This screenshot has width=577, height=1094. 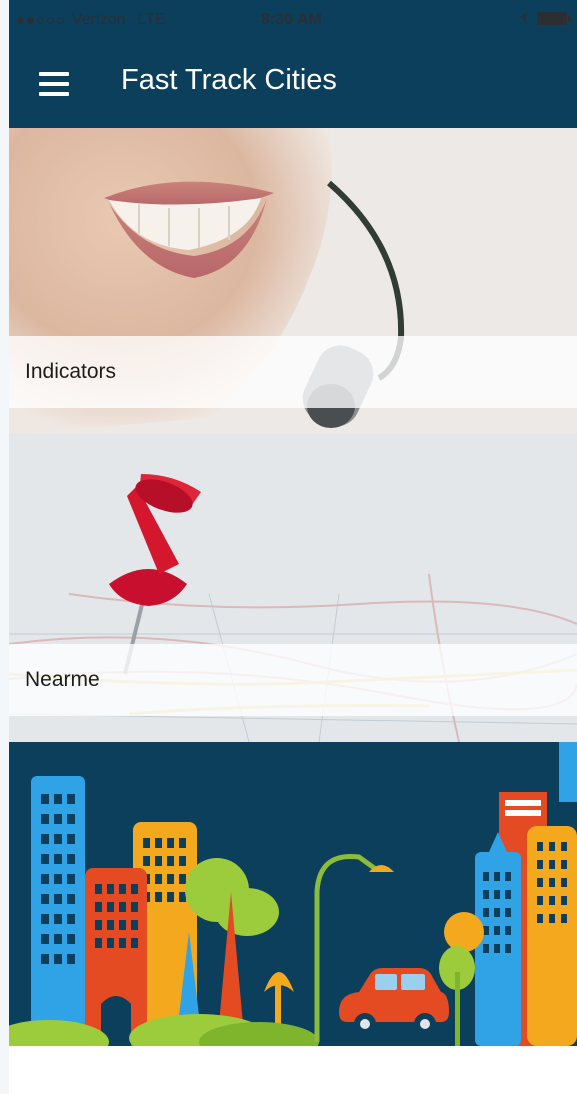 What do you see at coordinates (54, 84) in the screenshot?
I see `hamburger-menu-icon` at bounding box center [54, 84].